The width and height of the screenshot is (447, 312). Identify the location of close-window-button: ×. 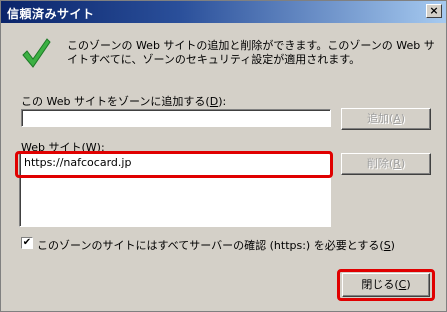
(434, 11).